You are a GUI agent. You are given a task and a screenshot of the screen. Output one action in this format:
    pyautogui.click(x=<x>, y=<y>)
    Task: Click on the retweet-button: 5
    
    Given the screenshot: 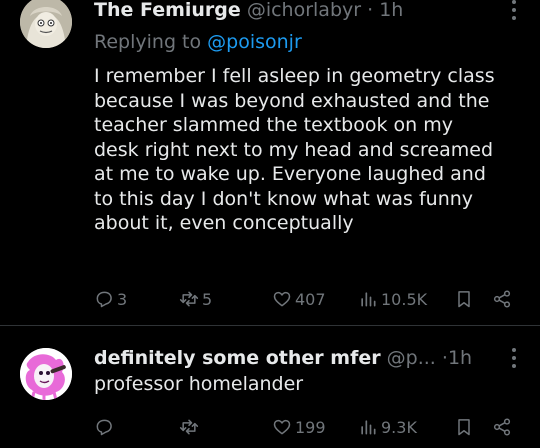 What is the action you would take?
    pyautogui.click(x=195, y=299)
    